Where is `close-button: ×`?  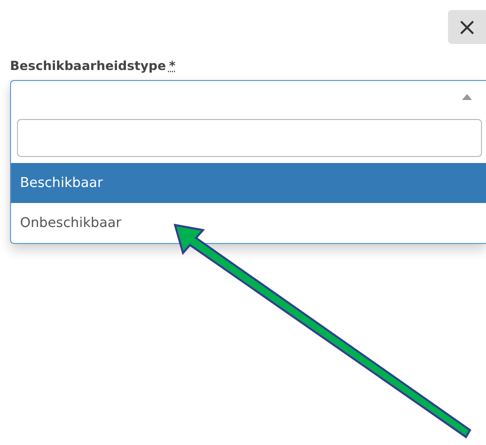
close-button: × is located at coordinates (467, 27).